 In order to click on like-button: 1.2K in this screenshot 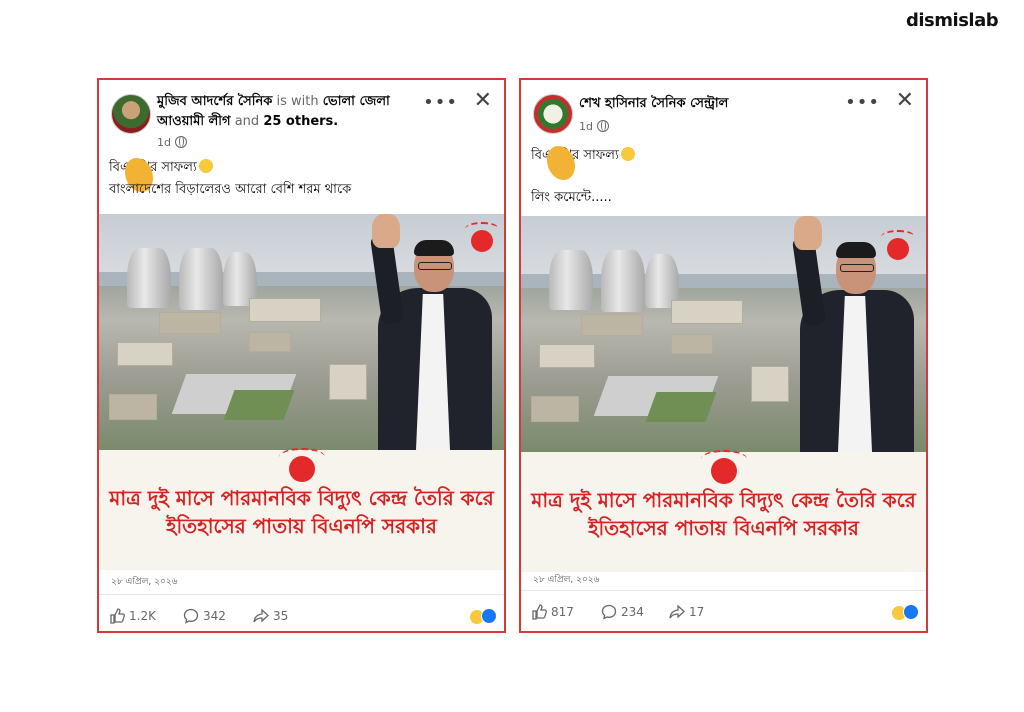, I will do `click(132, 616)`.